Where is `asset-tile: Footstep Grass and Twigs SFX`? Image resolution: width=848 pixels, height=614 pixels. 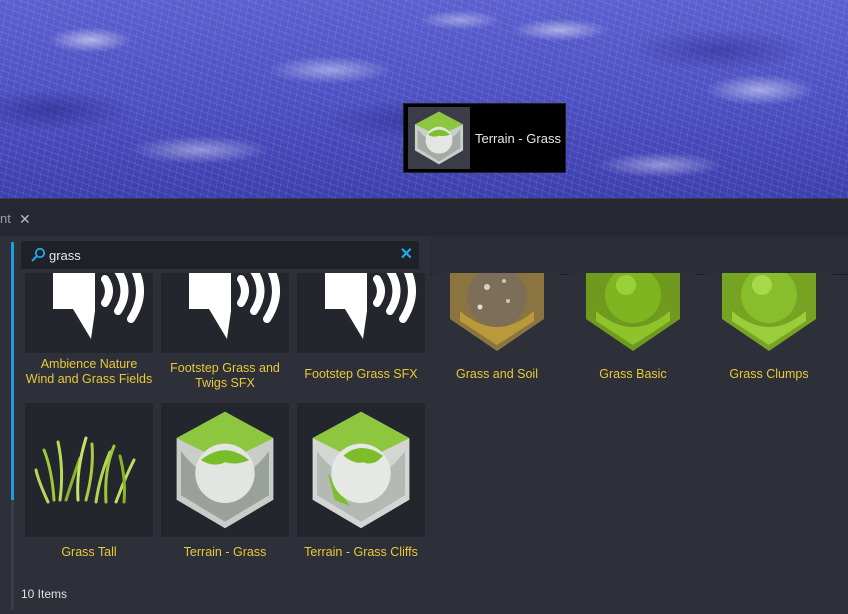 asset-tile: Footstep Grass and Twigs SFX is located at coordinates (225, 332).